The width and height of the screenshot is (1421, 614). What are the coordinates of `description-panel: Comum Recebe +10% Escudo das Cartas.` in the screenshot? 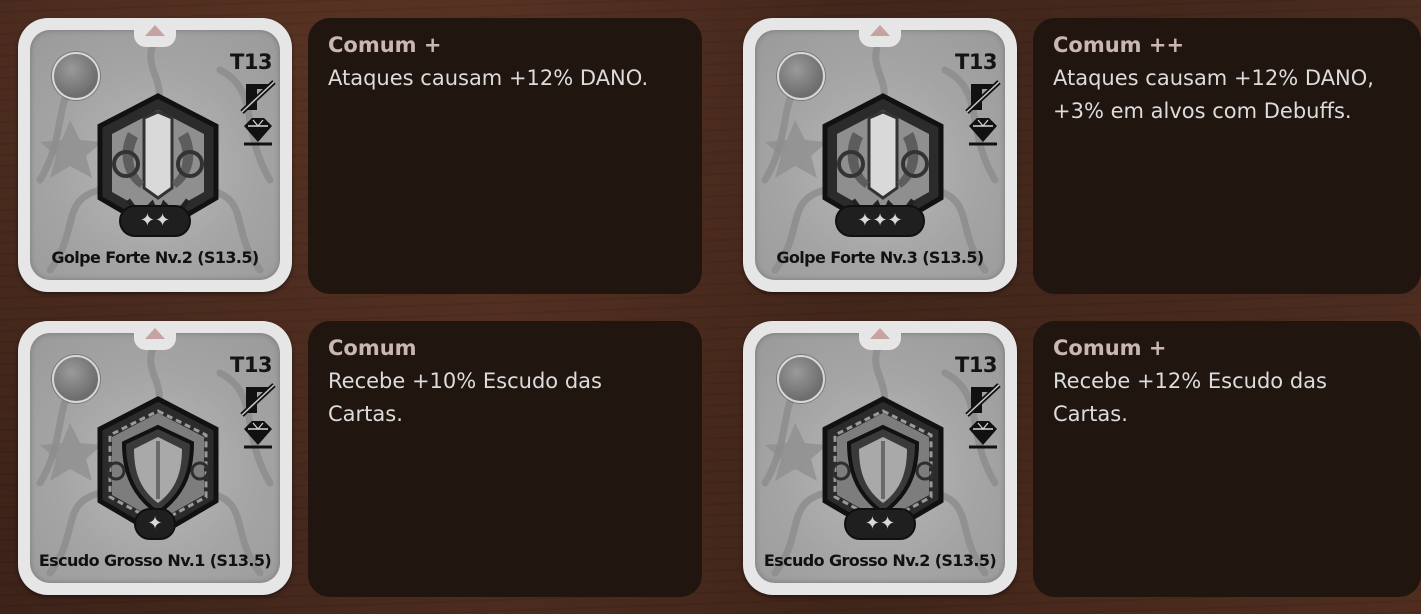 It's located at (505, 459).